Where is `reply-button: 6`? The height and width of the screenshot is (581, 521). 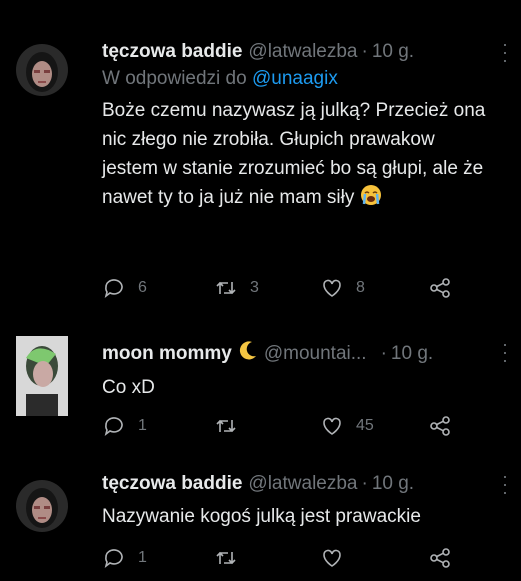
reply-button: 6 is located at coordinates (124, 288).